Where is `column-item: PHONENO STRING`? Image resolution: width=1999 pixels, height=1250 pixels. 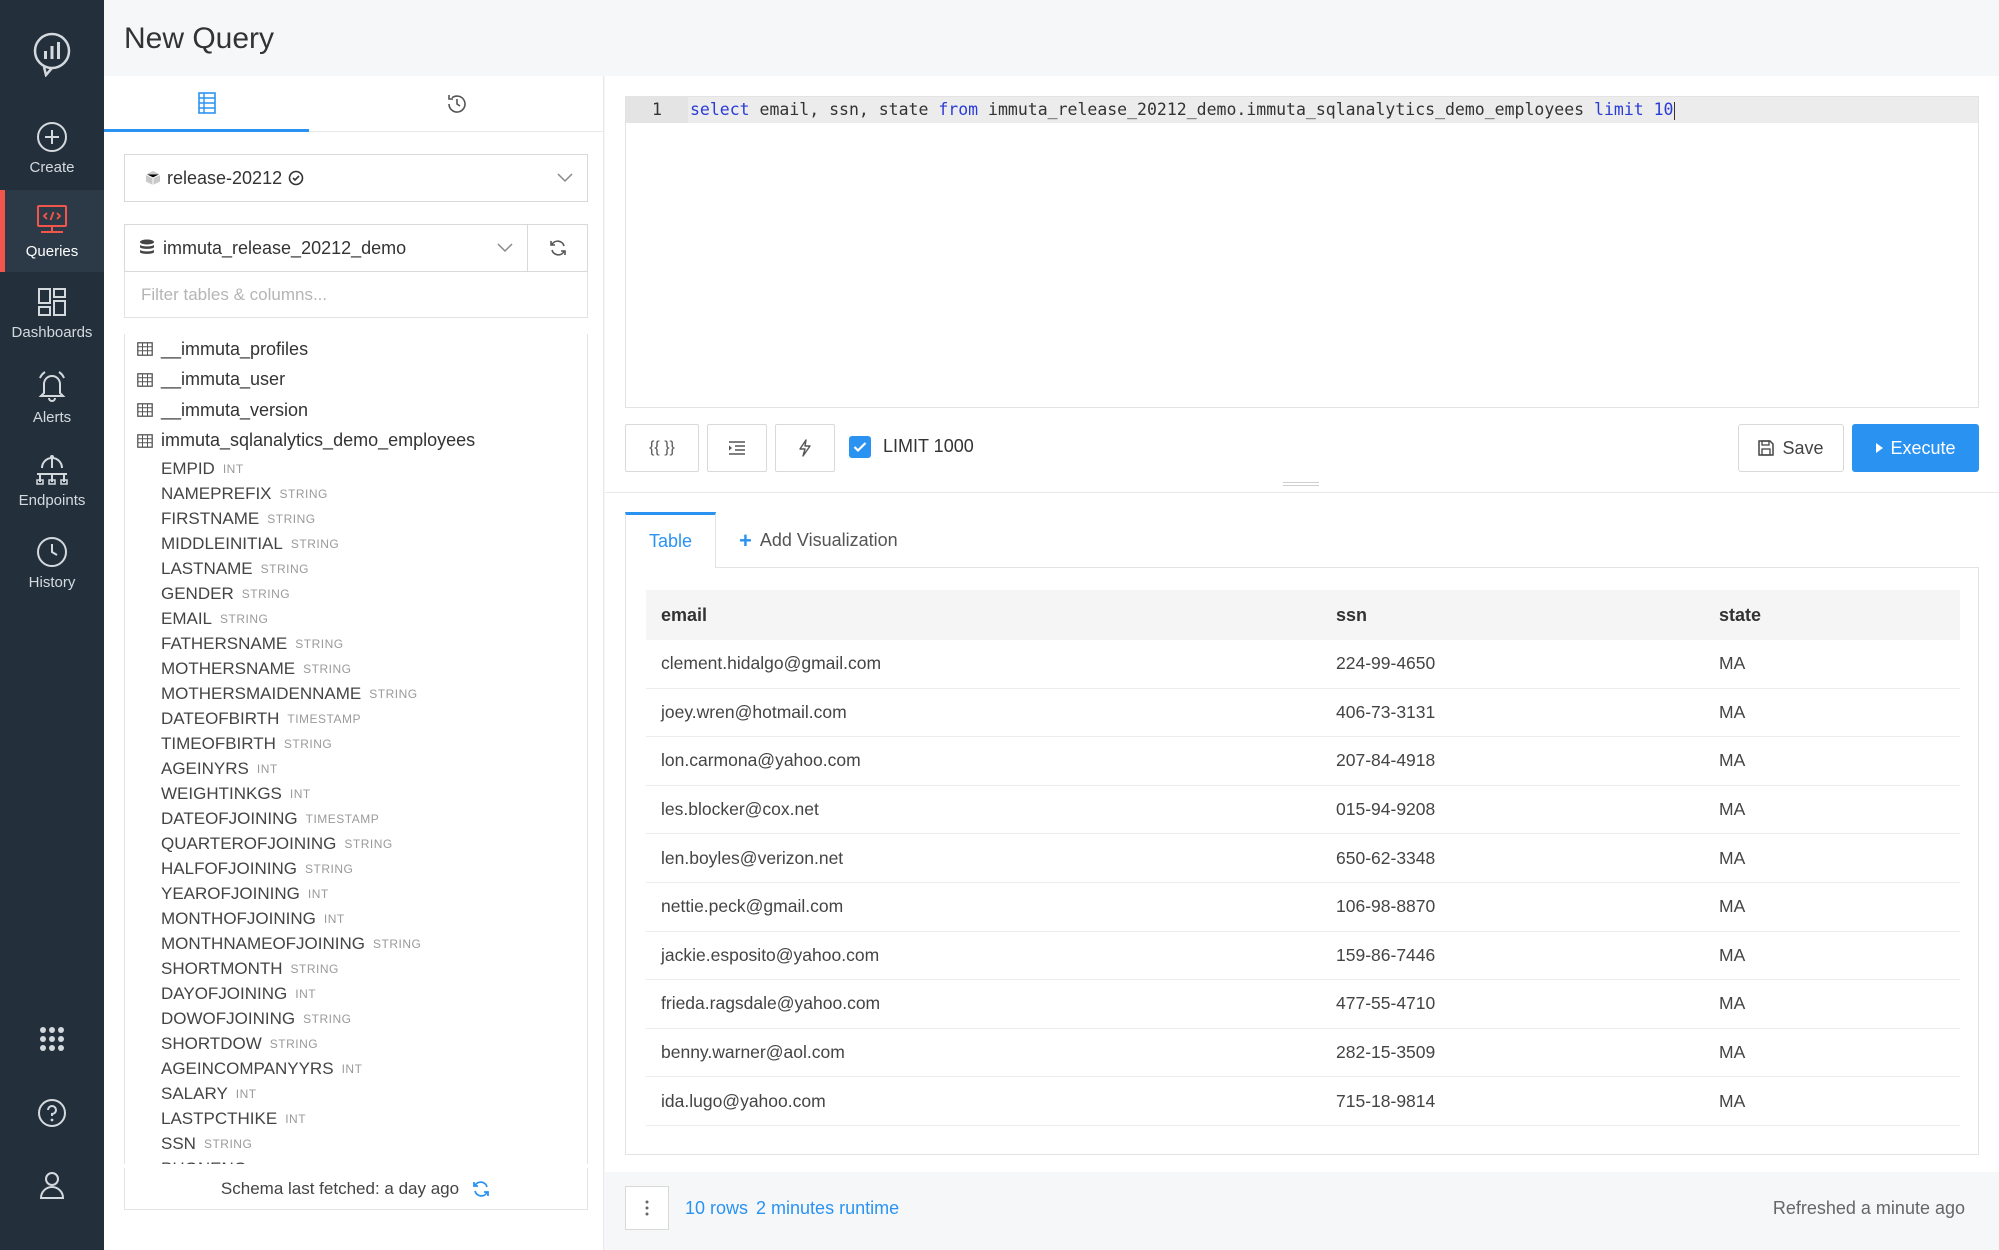 column-item: PHONENO STRING is located at coordinates (356, 1160).